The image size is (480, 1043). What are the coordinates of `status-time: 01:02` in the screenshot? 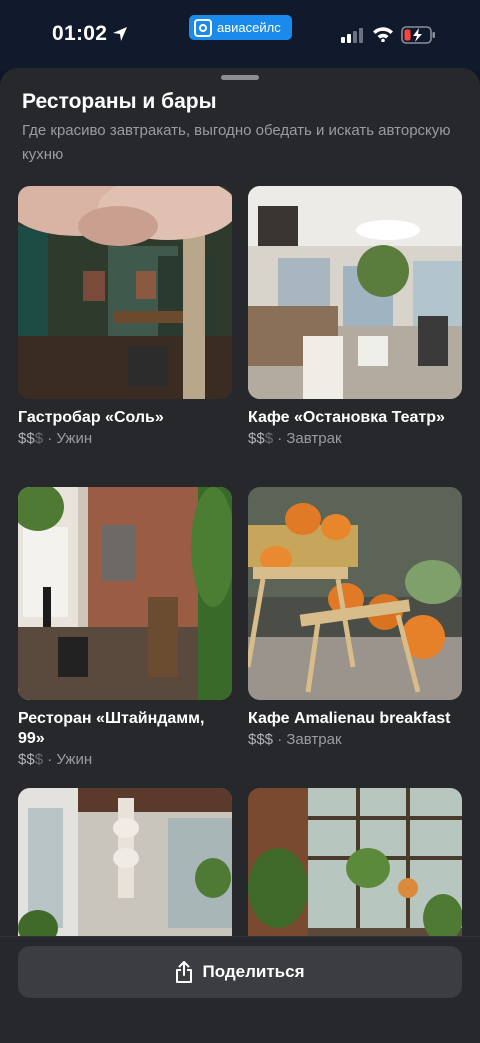 It's located at (80, 33).